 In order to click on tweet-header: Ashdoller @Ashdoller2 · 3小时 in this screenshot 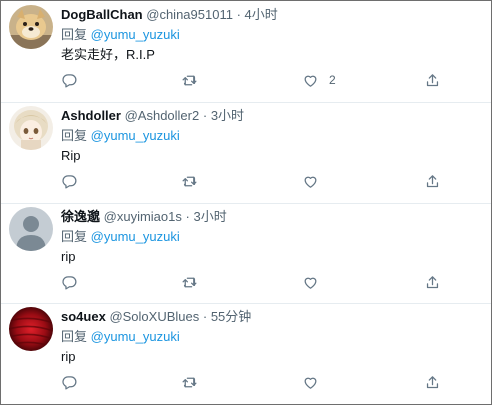, I will do `click(152, 116)`.